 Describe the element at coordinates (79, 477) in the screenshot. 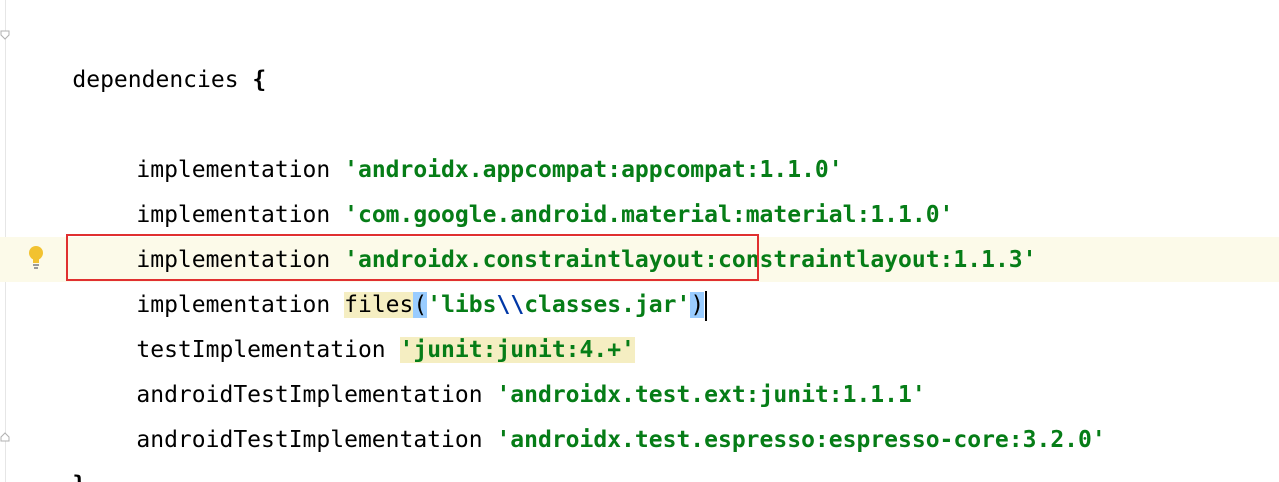

I see `close-brace: }` at that location.